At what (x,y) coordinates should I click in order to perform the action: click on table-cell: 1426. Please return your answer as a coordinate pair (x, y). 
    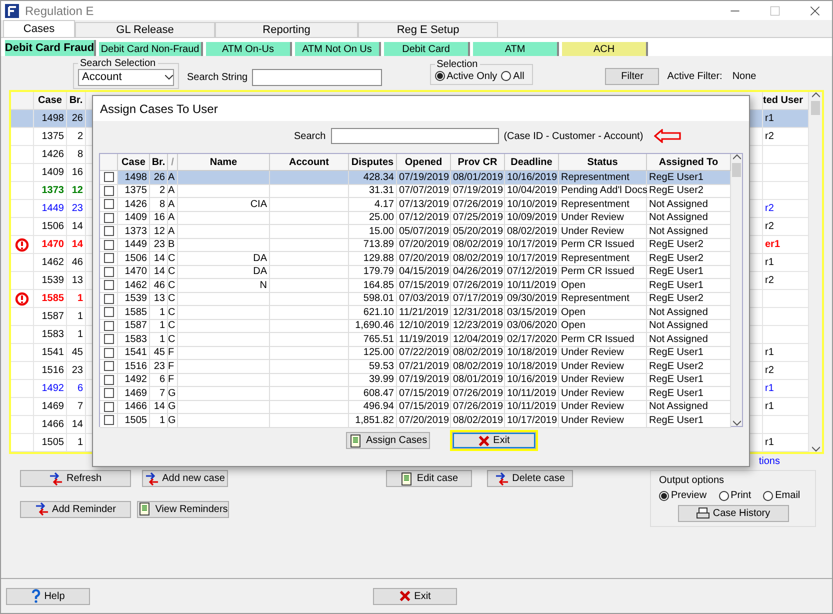
    Looking at the image, I should click on (50, 155).